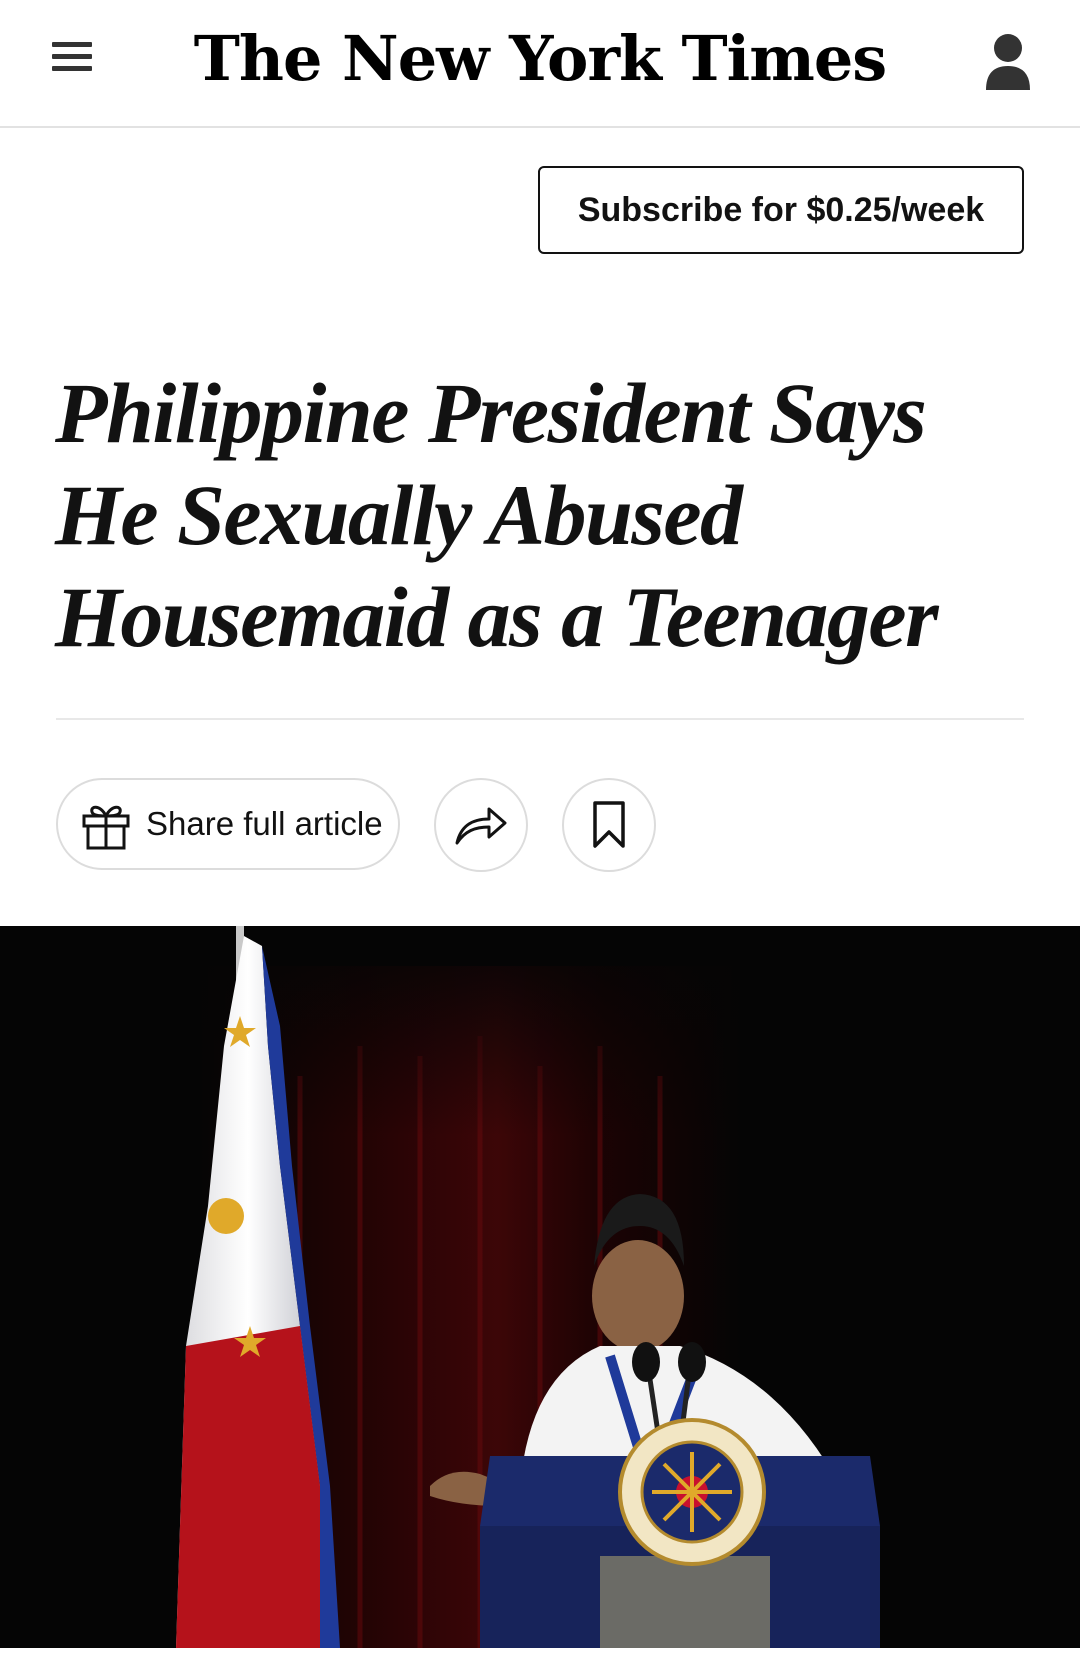 The image size is (1080, 1668). I want to click on gift-icon, so click(106, 827).